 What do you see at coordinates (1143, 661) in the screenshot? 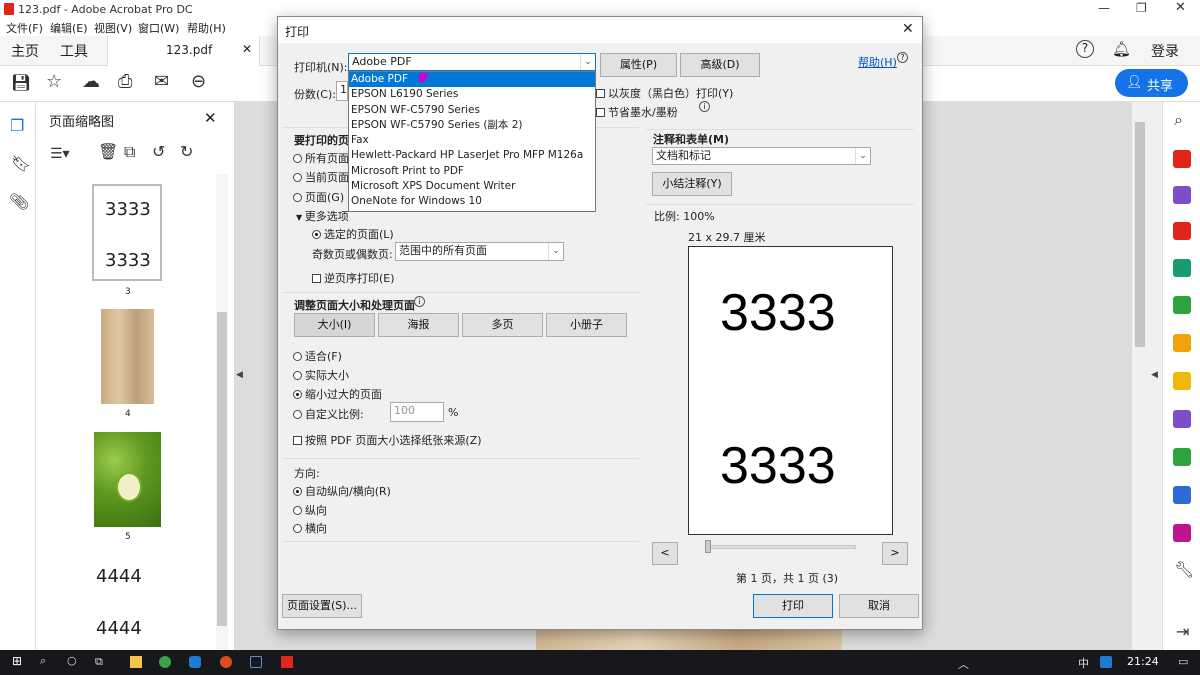
I see `clock: 21:24` at bounding box center [1143, 661].